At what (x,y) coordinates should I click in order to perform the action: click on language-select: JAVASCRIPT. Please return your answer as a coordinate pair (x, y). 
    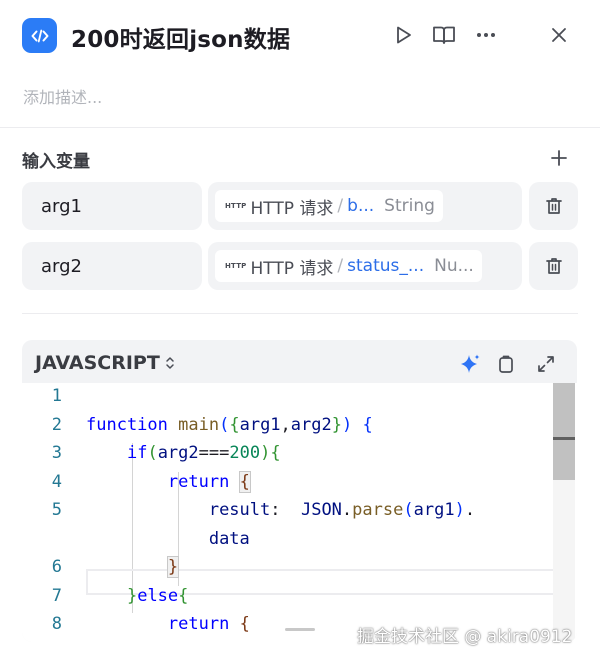
    Looking at the image, I should click on (105, 363).